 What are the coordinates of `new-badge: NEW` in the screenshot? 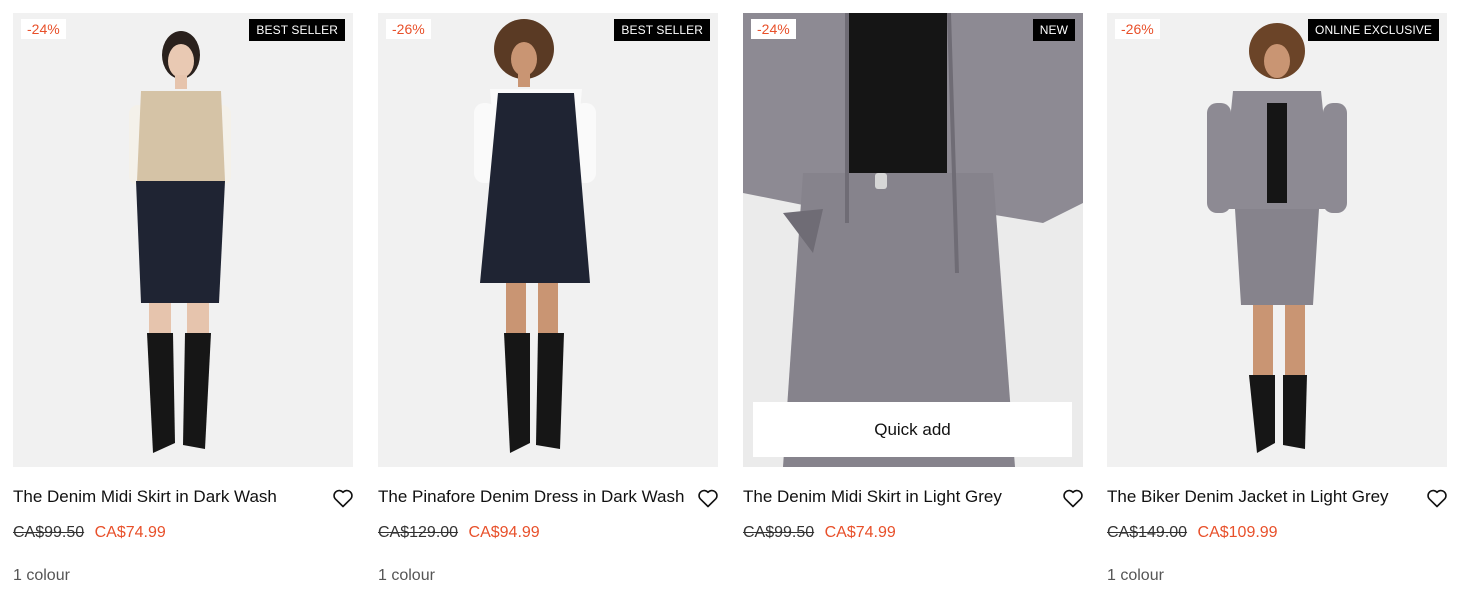 It's located at (1053, 30).